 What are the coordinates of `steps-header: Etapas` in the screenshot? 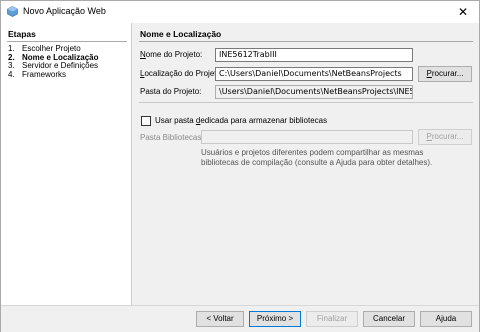 It's located at (22, 34).